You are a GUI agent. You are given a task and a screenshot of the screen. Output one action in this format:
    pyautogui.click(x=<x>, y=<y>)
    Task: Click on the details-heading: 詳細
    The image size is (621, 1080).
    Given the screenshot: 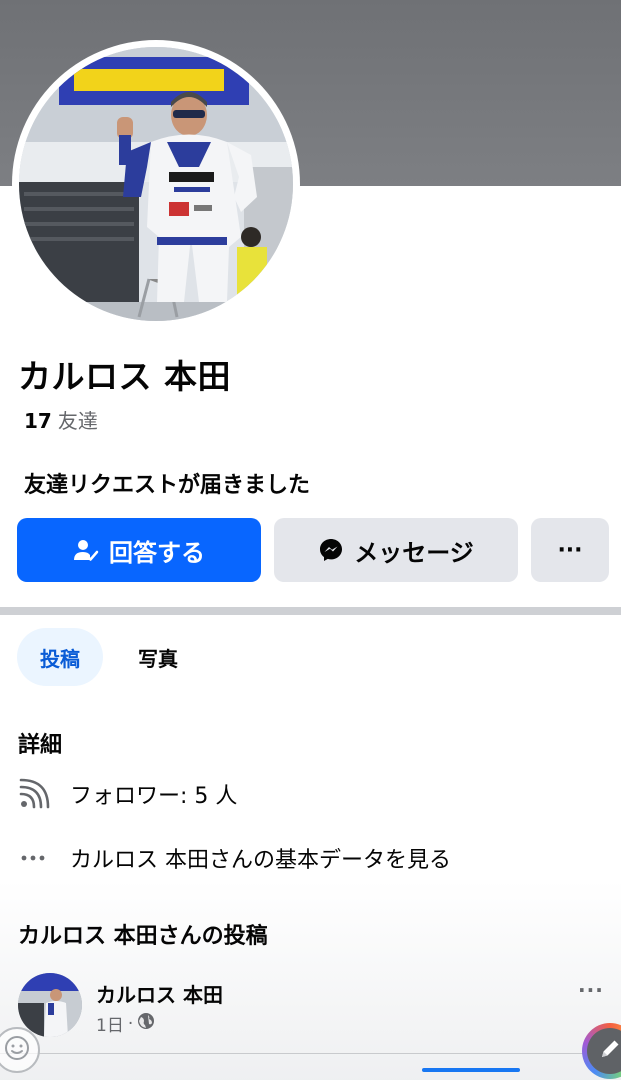 What is the action you would take?
    pyautogui.click(x=40, y=745)
    